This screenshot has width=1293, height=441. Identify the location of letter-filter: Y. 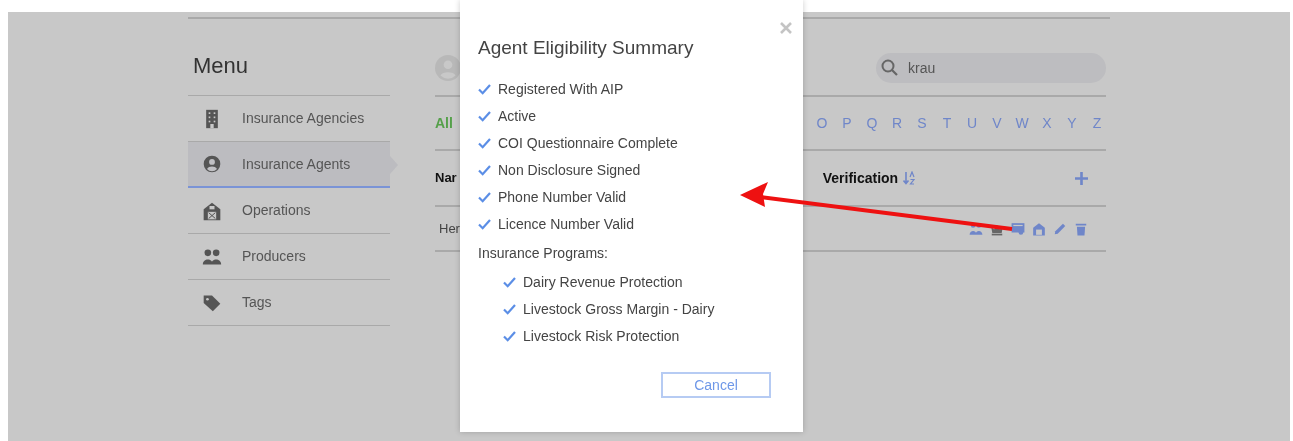
(1072, 123).